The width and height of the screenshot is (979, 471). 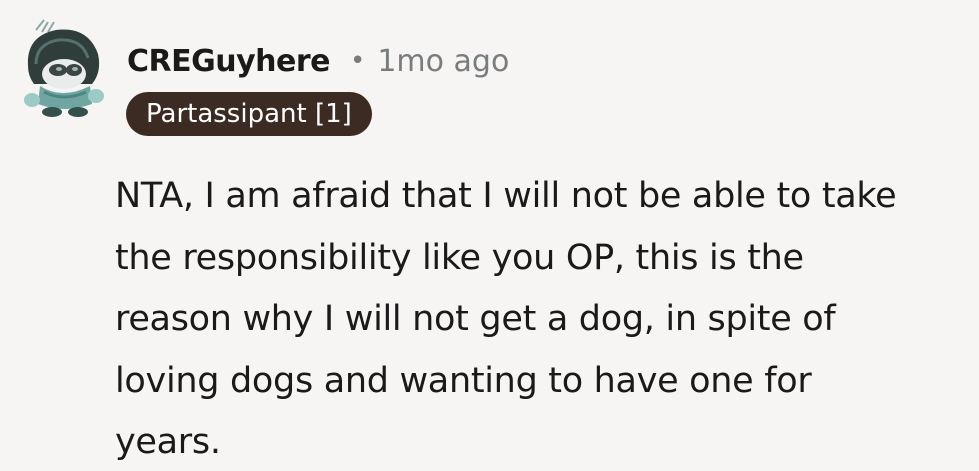 I want to click on avatar, so click(x=63, y=66).